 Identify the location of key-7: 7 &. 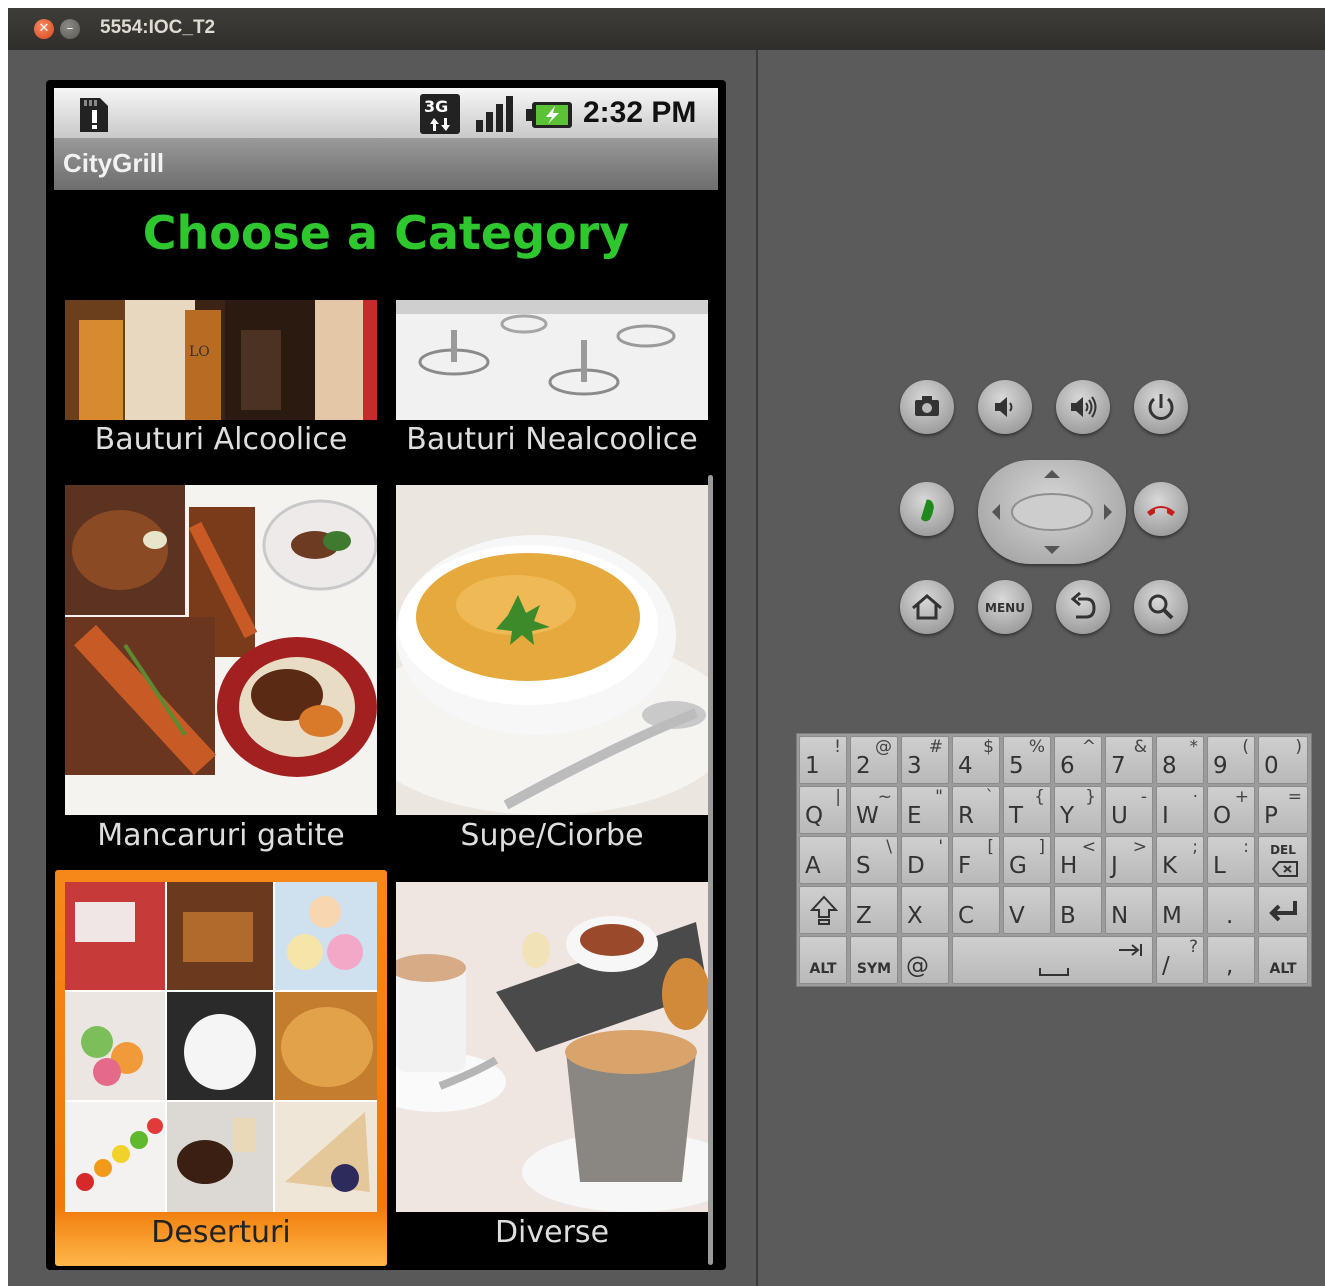
(1129, 760).